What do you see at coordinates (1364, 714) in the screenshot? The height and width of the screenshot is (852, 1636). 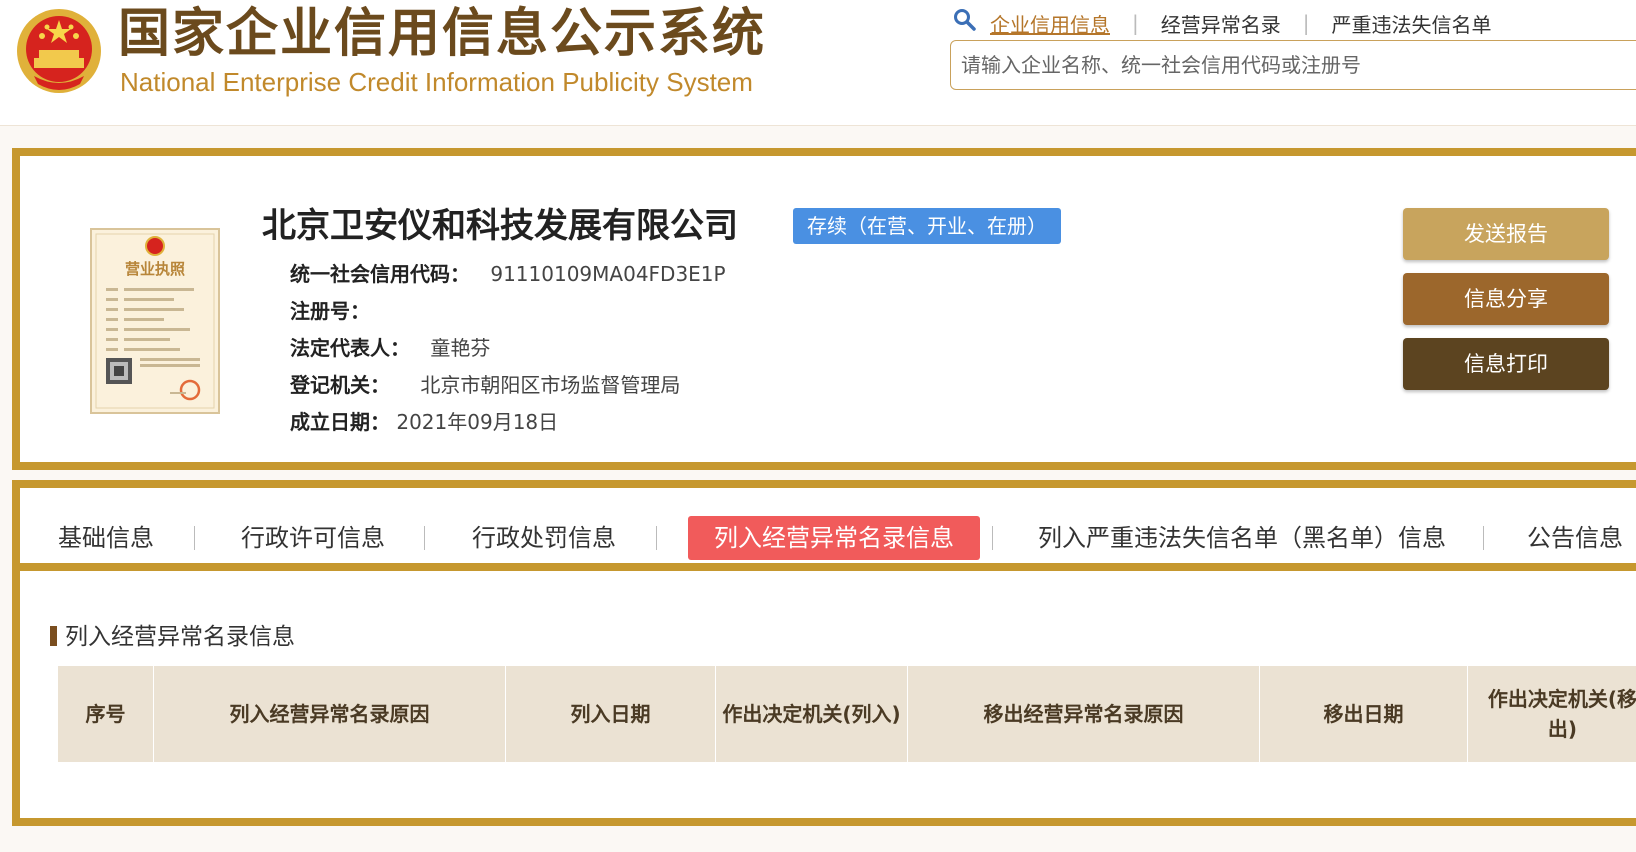 I see `column-header-out-date: 移出日期` at bounding box center [1364, 714].